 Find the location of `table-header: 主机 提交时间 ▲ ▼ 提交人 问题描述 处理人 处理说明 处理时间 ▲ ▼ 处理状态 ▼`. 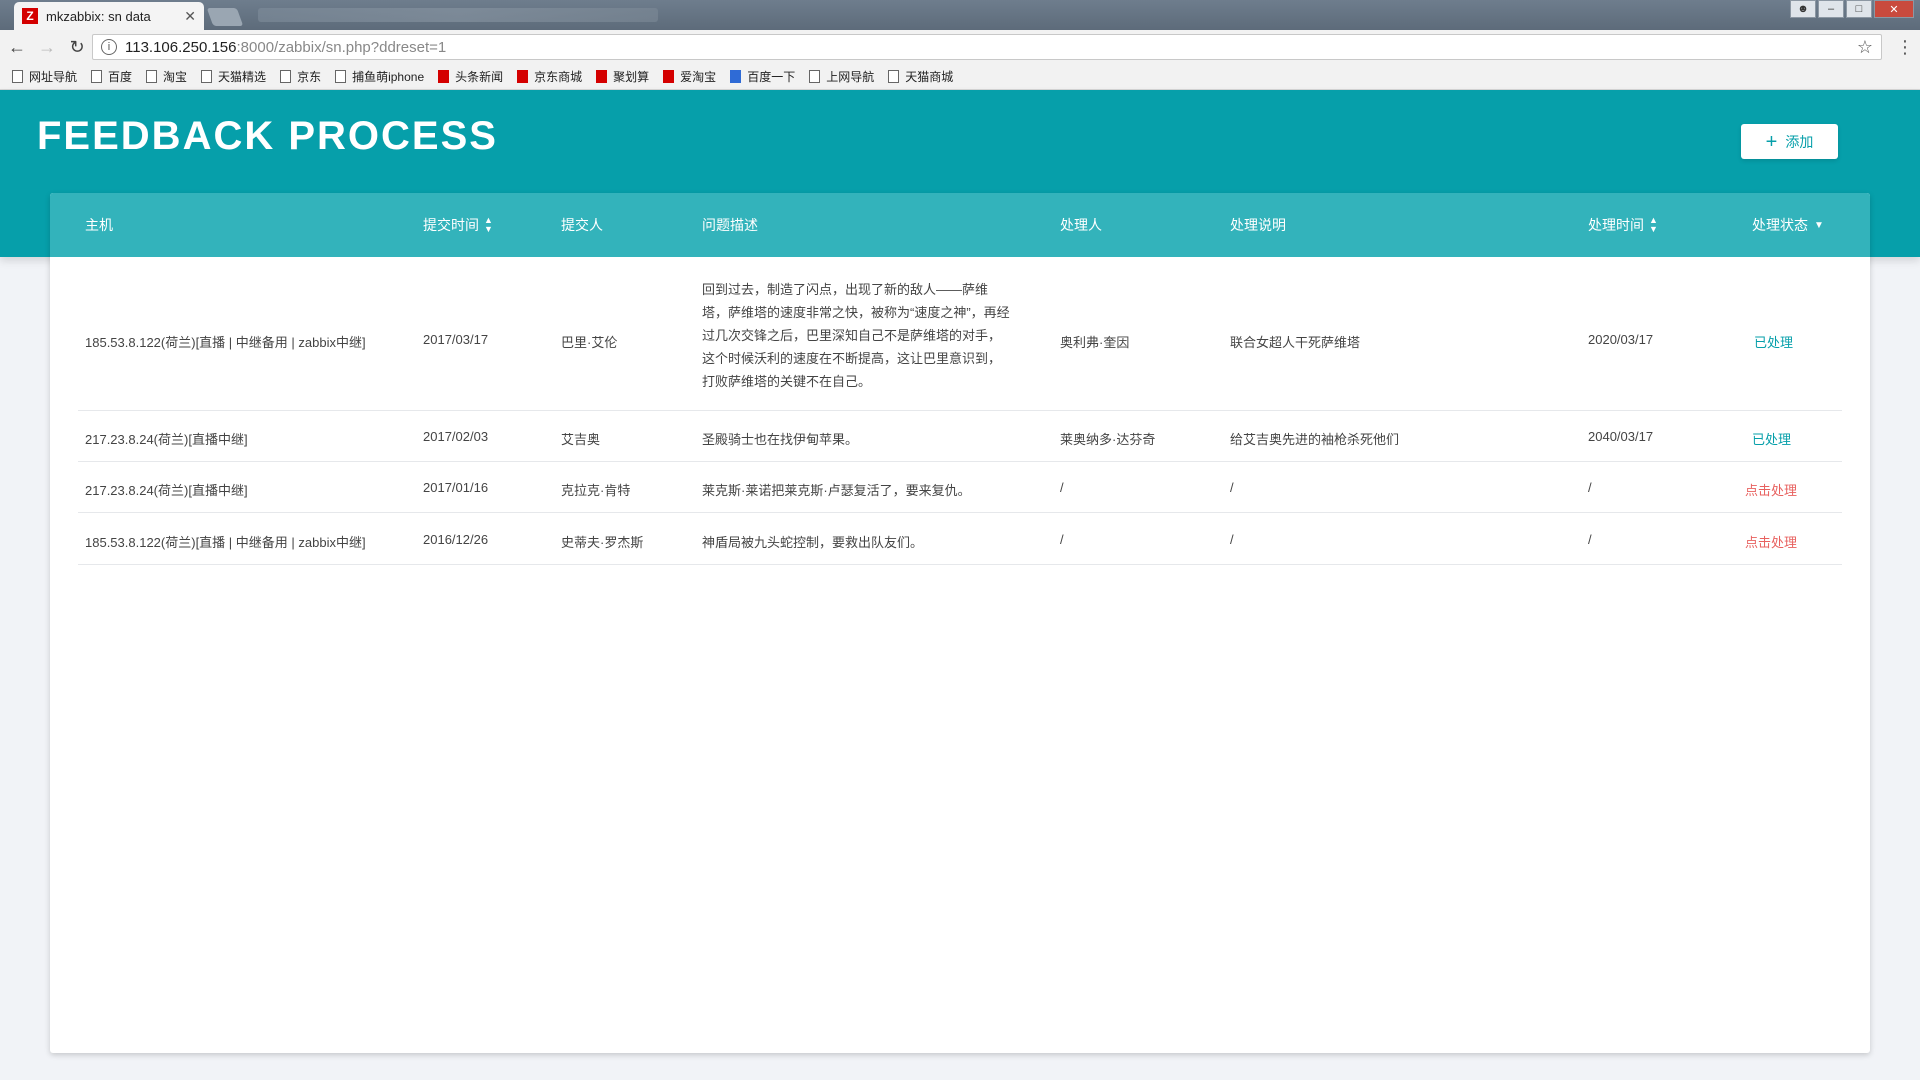

table-header: 主机 提交时间 ▲ ▼ 提交人 问题描述 处理人 处理说明 处理时间 ▲ ▼ 处理状态 ▼ is located at coordinates (960, 225).